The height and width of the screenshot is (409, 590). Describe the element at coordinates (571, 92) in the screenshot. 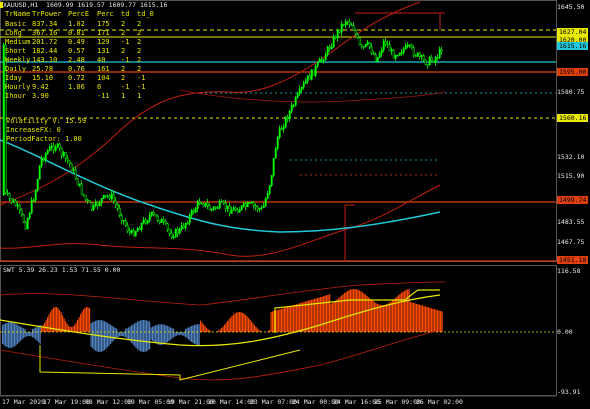

I see `price-label: 1580.75` at that location.